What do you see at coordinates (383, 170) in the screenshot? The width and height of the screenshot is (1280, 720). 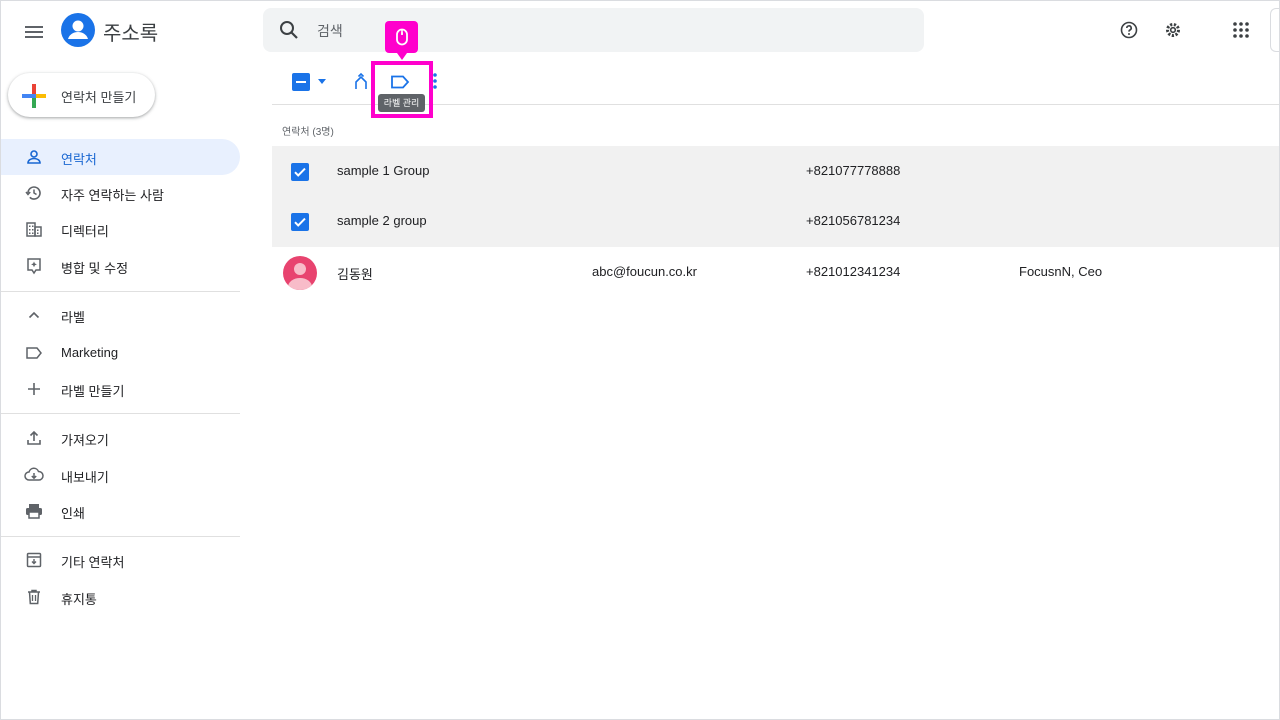 I see `contact-name: sample 1 Group` at bounding box center [383, 170].